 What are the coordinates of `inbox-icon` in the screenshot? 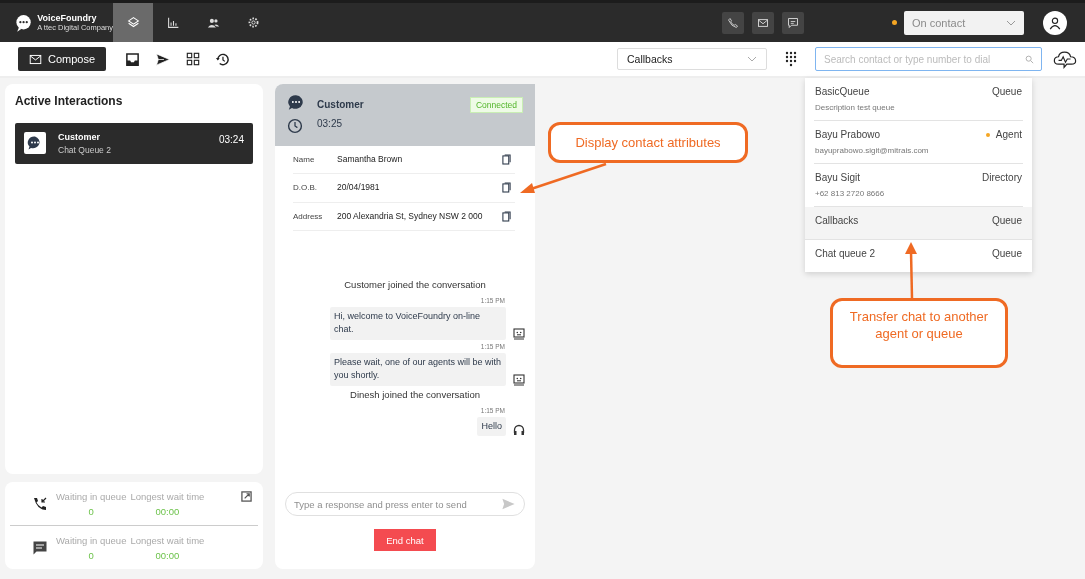 It's located at (132, 59).